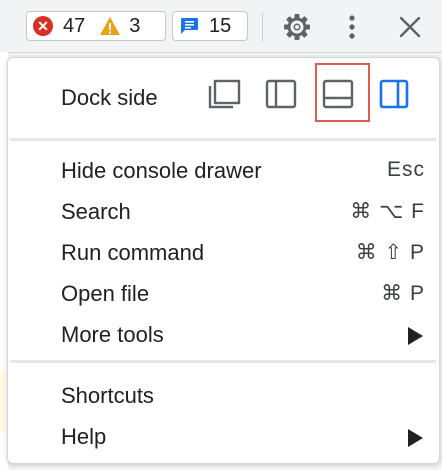 This screenshot has width=442, height=470. Describe the element at coordinates (352, 28) in the screenshot. I see `more-vertical-icon` at that location.